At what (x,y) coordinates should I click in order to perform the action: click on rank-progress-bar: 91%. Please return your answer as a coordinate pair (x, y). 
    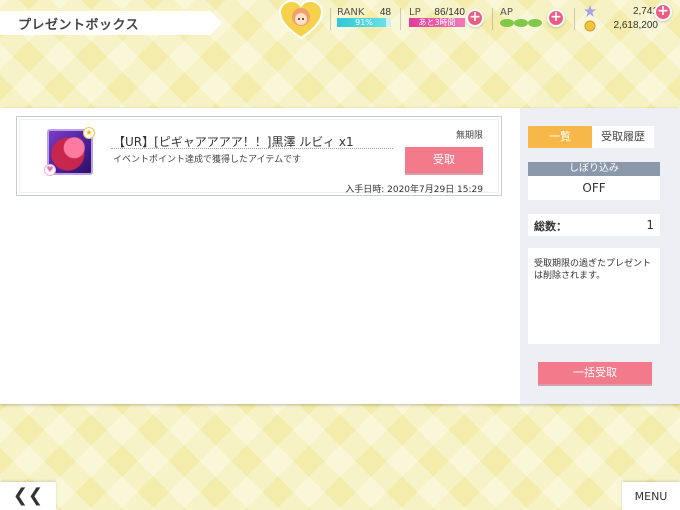
    Looking at the image, I should click on (364, 22).